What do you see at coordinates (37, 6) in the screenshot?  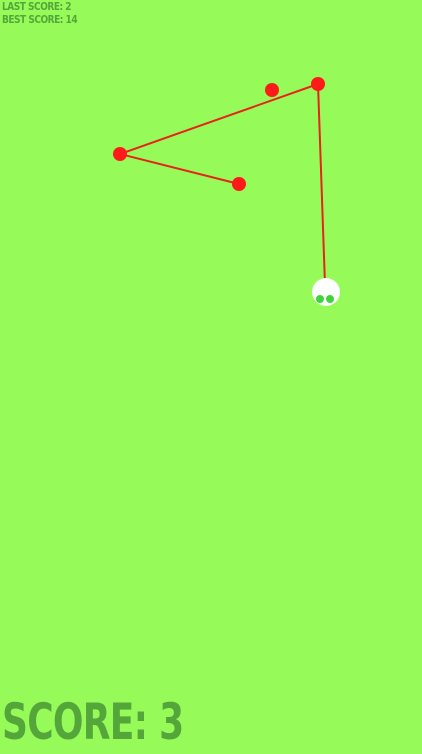 I see `last-score-label: LAST SCORE: 2` at bounding box center [37, 6].